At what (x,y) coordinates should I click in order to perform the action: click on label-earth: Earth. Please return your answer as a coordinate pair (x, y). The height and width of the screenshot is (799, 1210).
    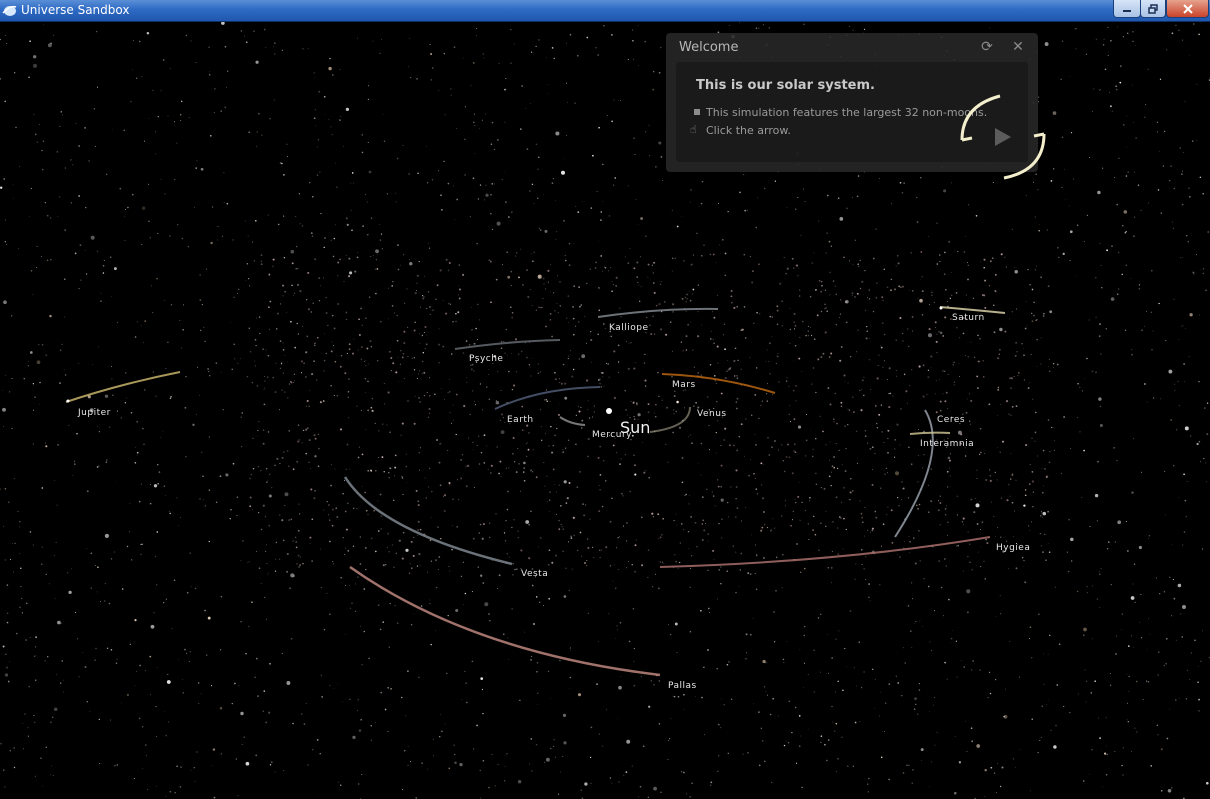
    Looking at the image, I should click on (520, 420).